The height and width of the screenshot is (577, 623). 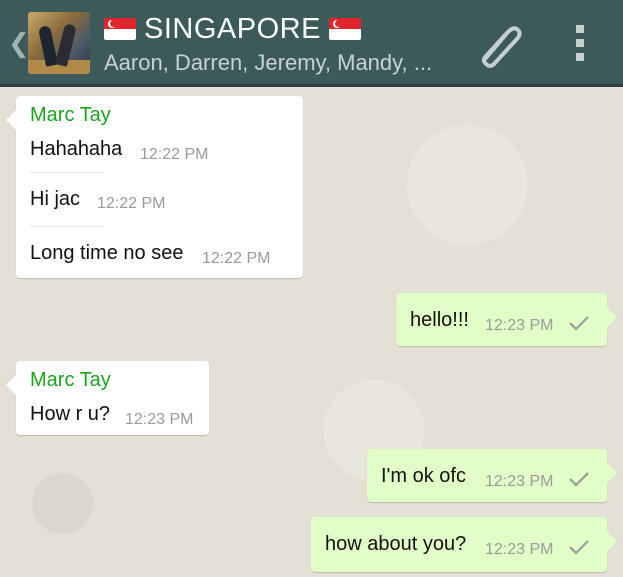 What do you see at coordinates (19, 43) in the screenshot?
I see `back-chevron-icon: ❮` at bounding box center [19, 43].